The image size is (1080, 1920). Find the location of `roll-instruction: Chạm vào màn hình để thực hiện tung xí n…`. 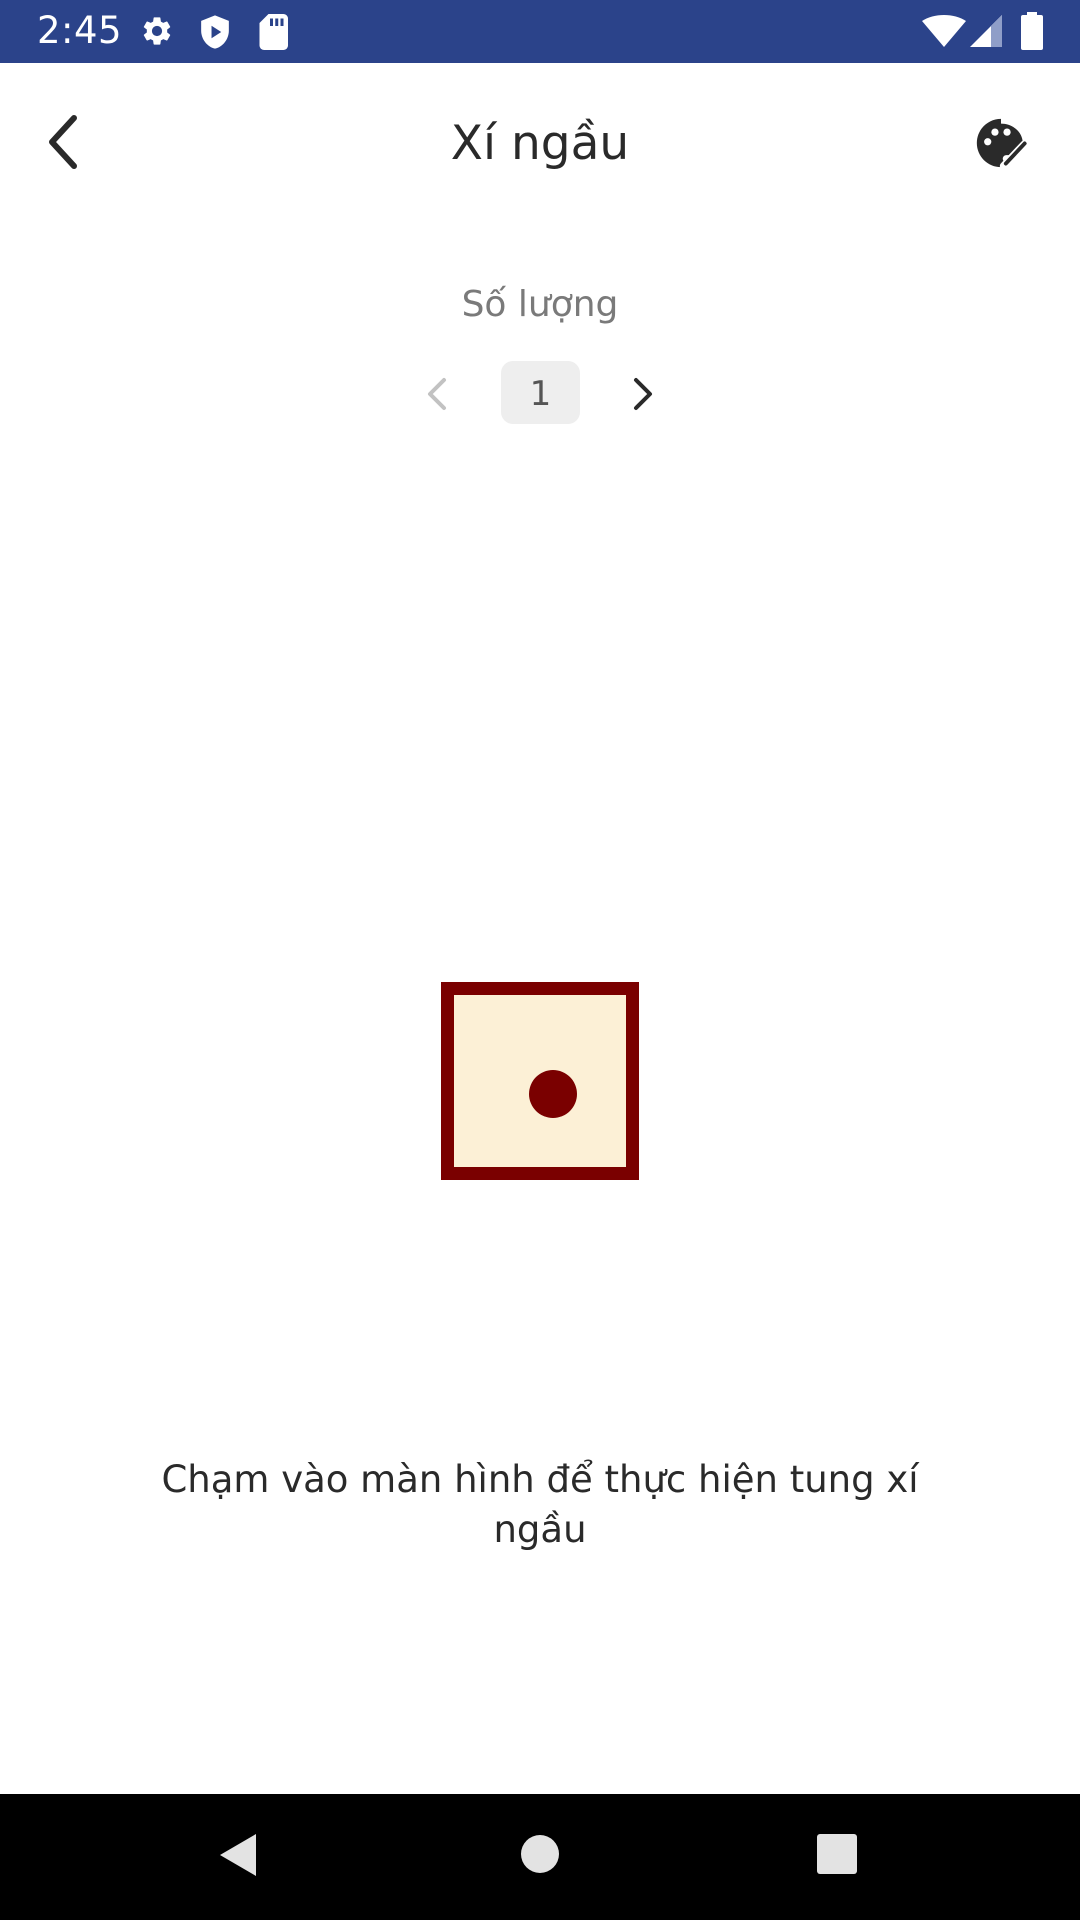

roll-instruction: Chạm vào màn hình để thực hiện tung xí n… is located at coordinates (540, 1504).